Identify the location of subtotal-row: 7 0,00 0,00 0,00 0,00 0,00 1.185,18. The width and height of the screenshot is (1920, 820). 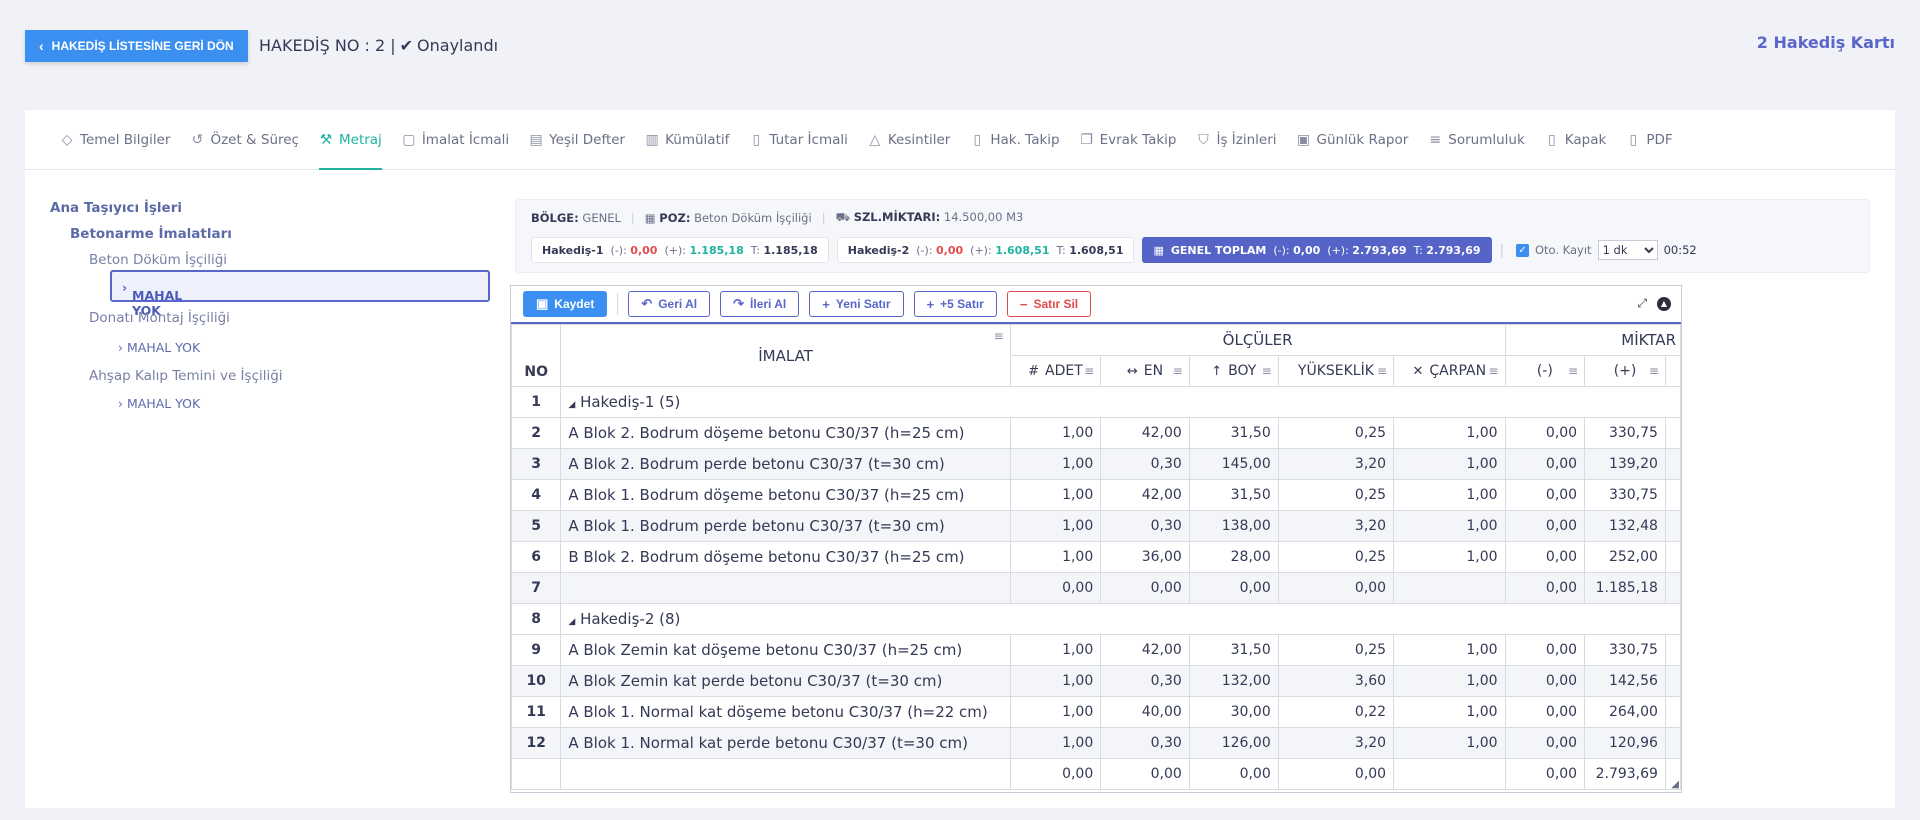
(1096, 588).